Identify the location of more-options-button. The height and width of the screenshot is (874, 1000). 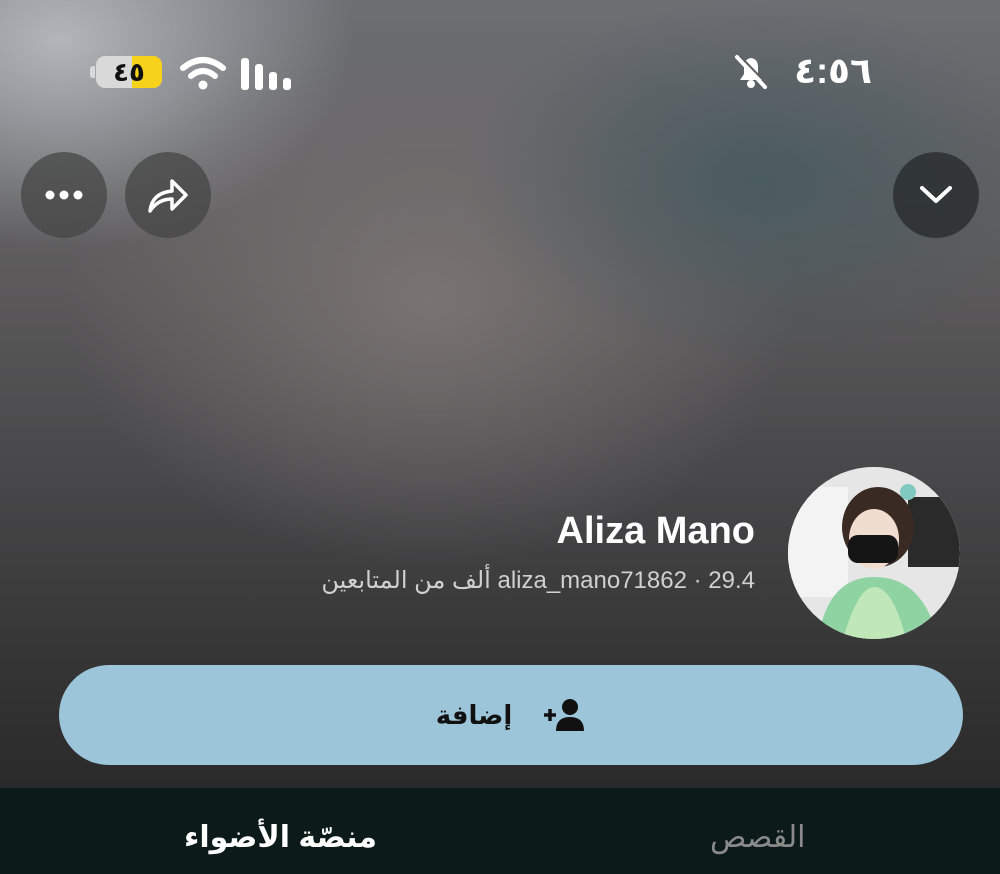
(64, 195).